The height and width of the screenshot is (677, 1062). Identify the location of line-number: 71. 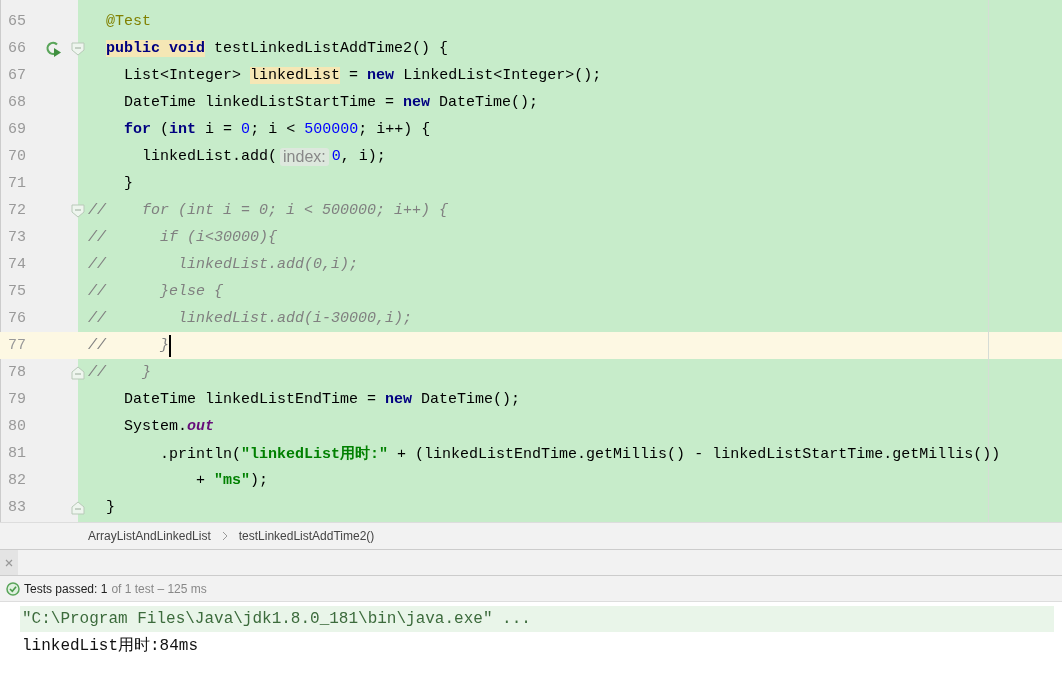
(17, 183).